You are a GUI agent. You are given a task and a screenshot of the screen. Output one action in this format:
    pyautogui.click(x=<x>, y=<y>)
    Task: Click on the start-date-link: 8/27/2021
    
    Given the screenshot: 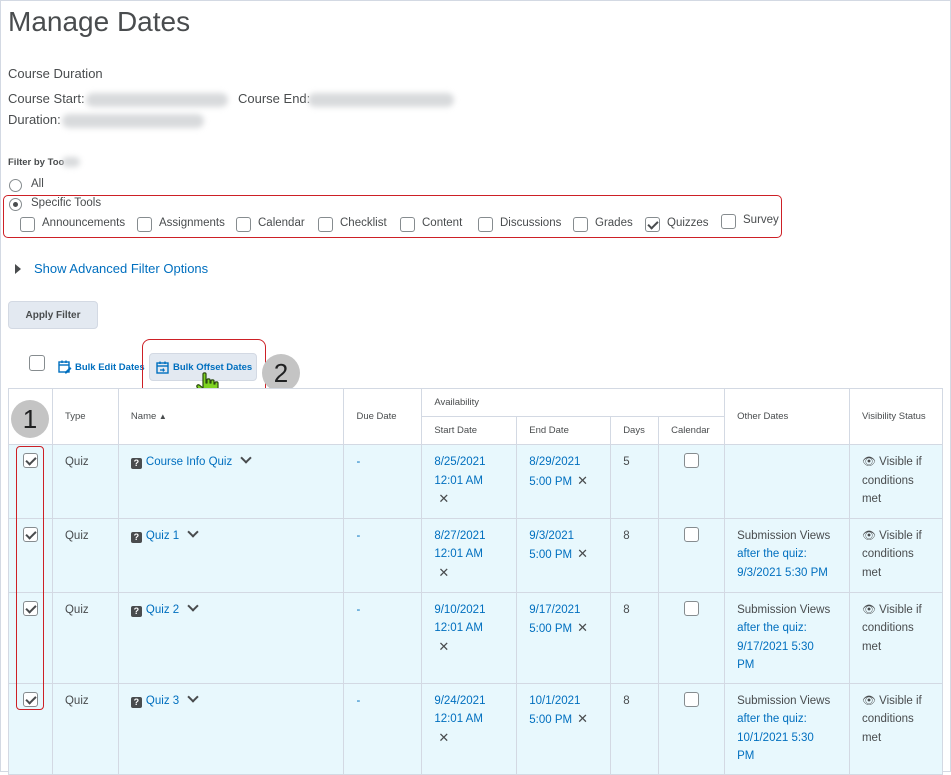 What is the action you would take?
    pyautogui.click(x=469, y=536)
    